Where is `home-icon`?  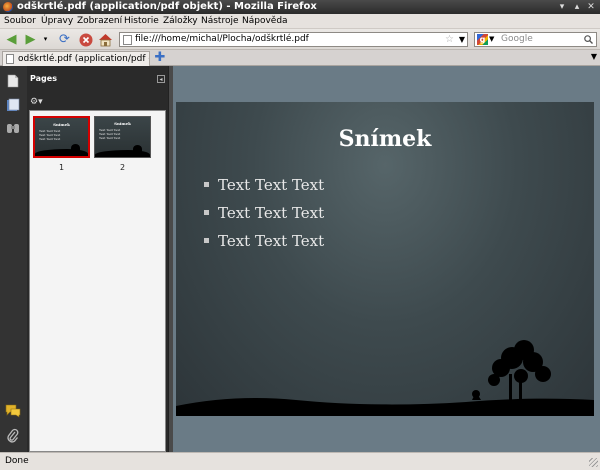 home-icon is located at coordinates (105, 39).